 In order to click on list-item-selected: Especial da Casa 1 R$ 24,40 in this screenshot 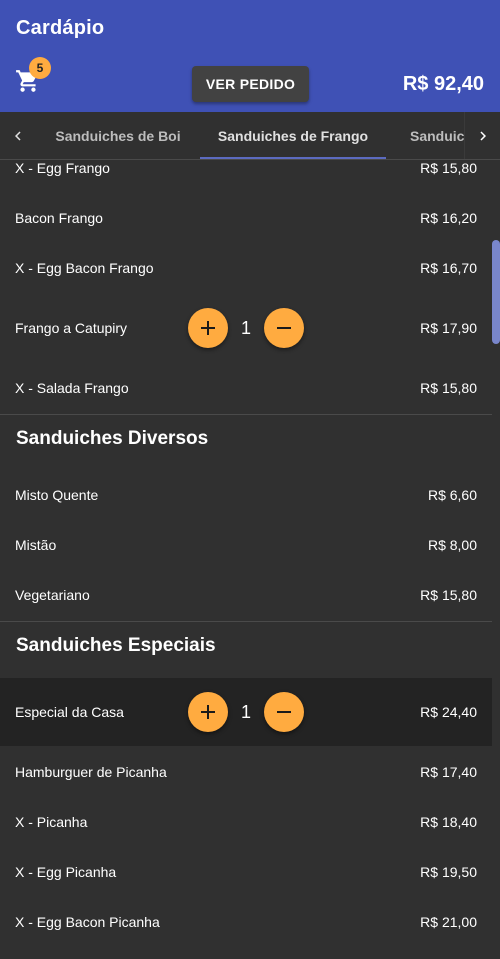, I will do `click(246, 712)`.